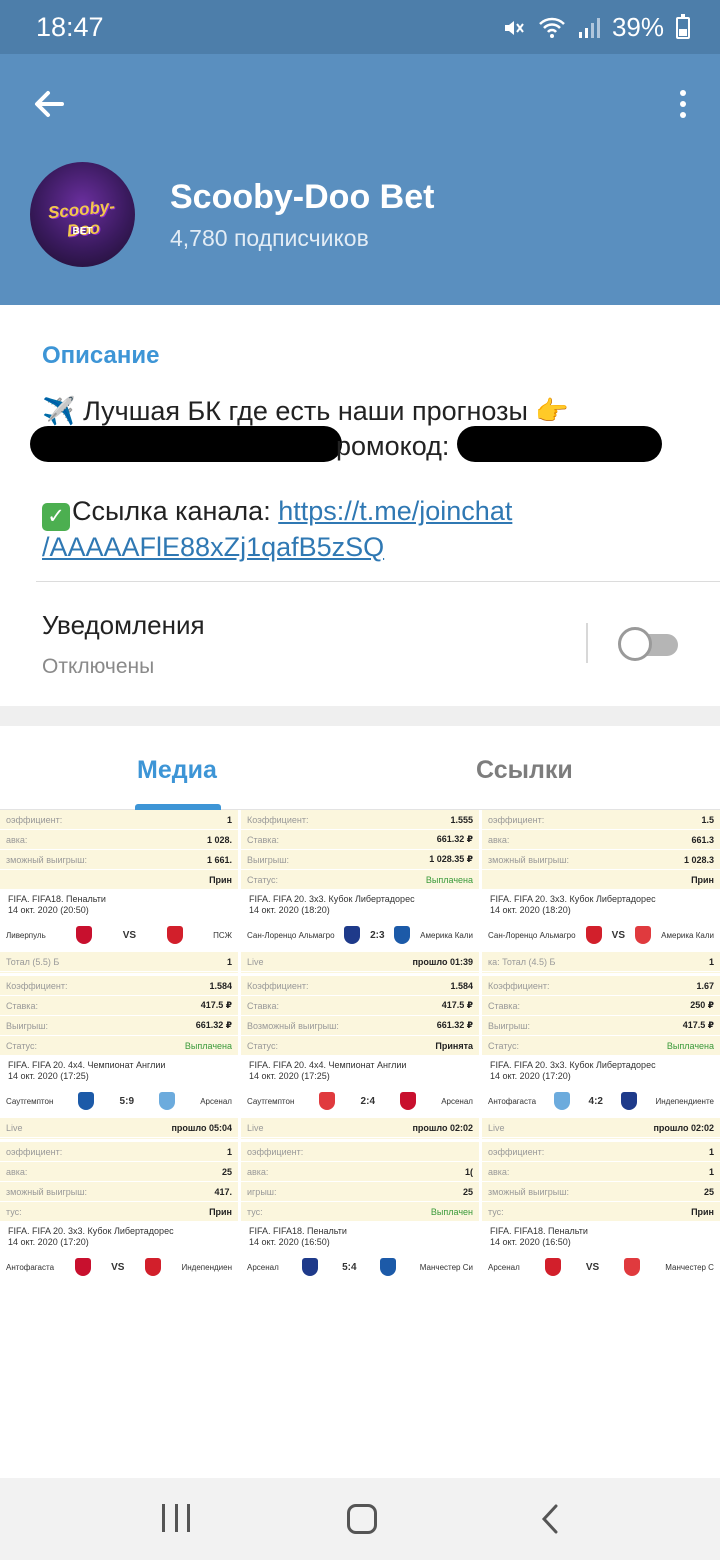  What do you see at coordinates (50, 104) in the screenshot?
I see `back-button` at bounding box center [50, 104].